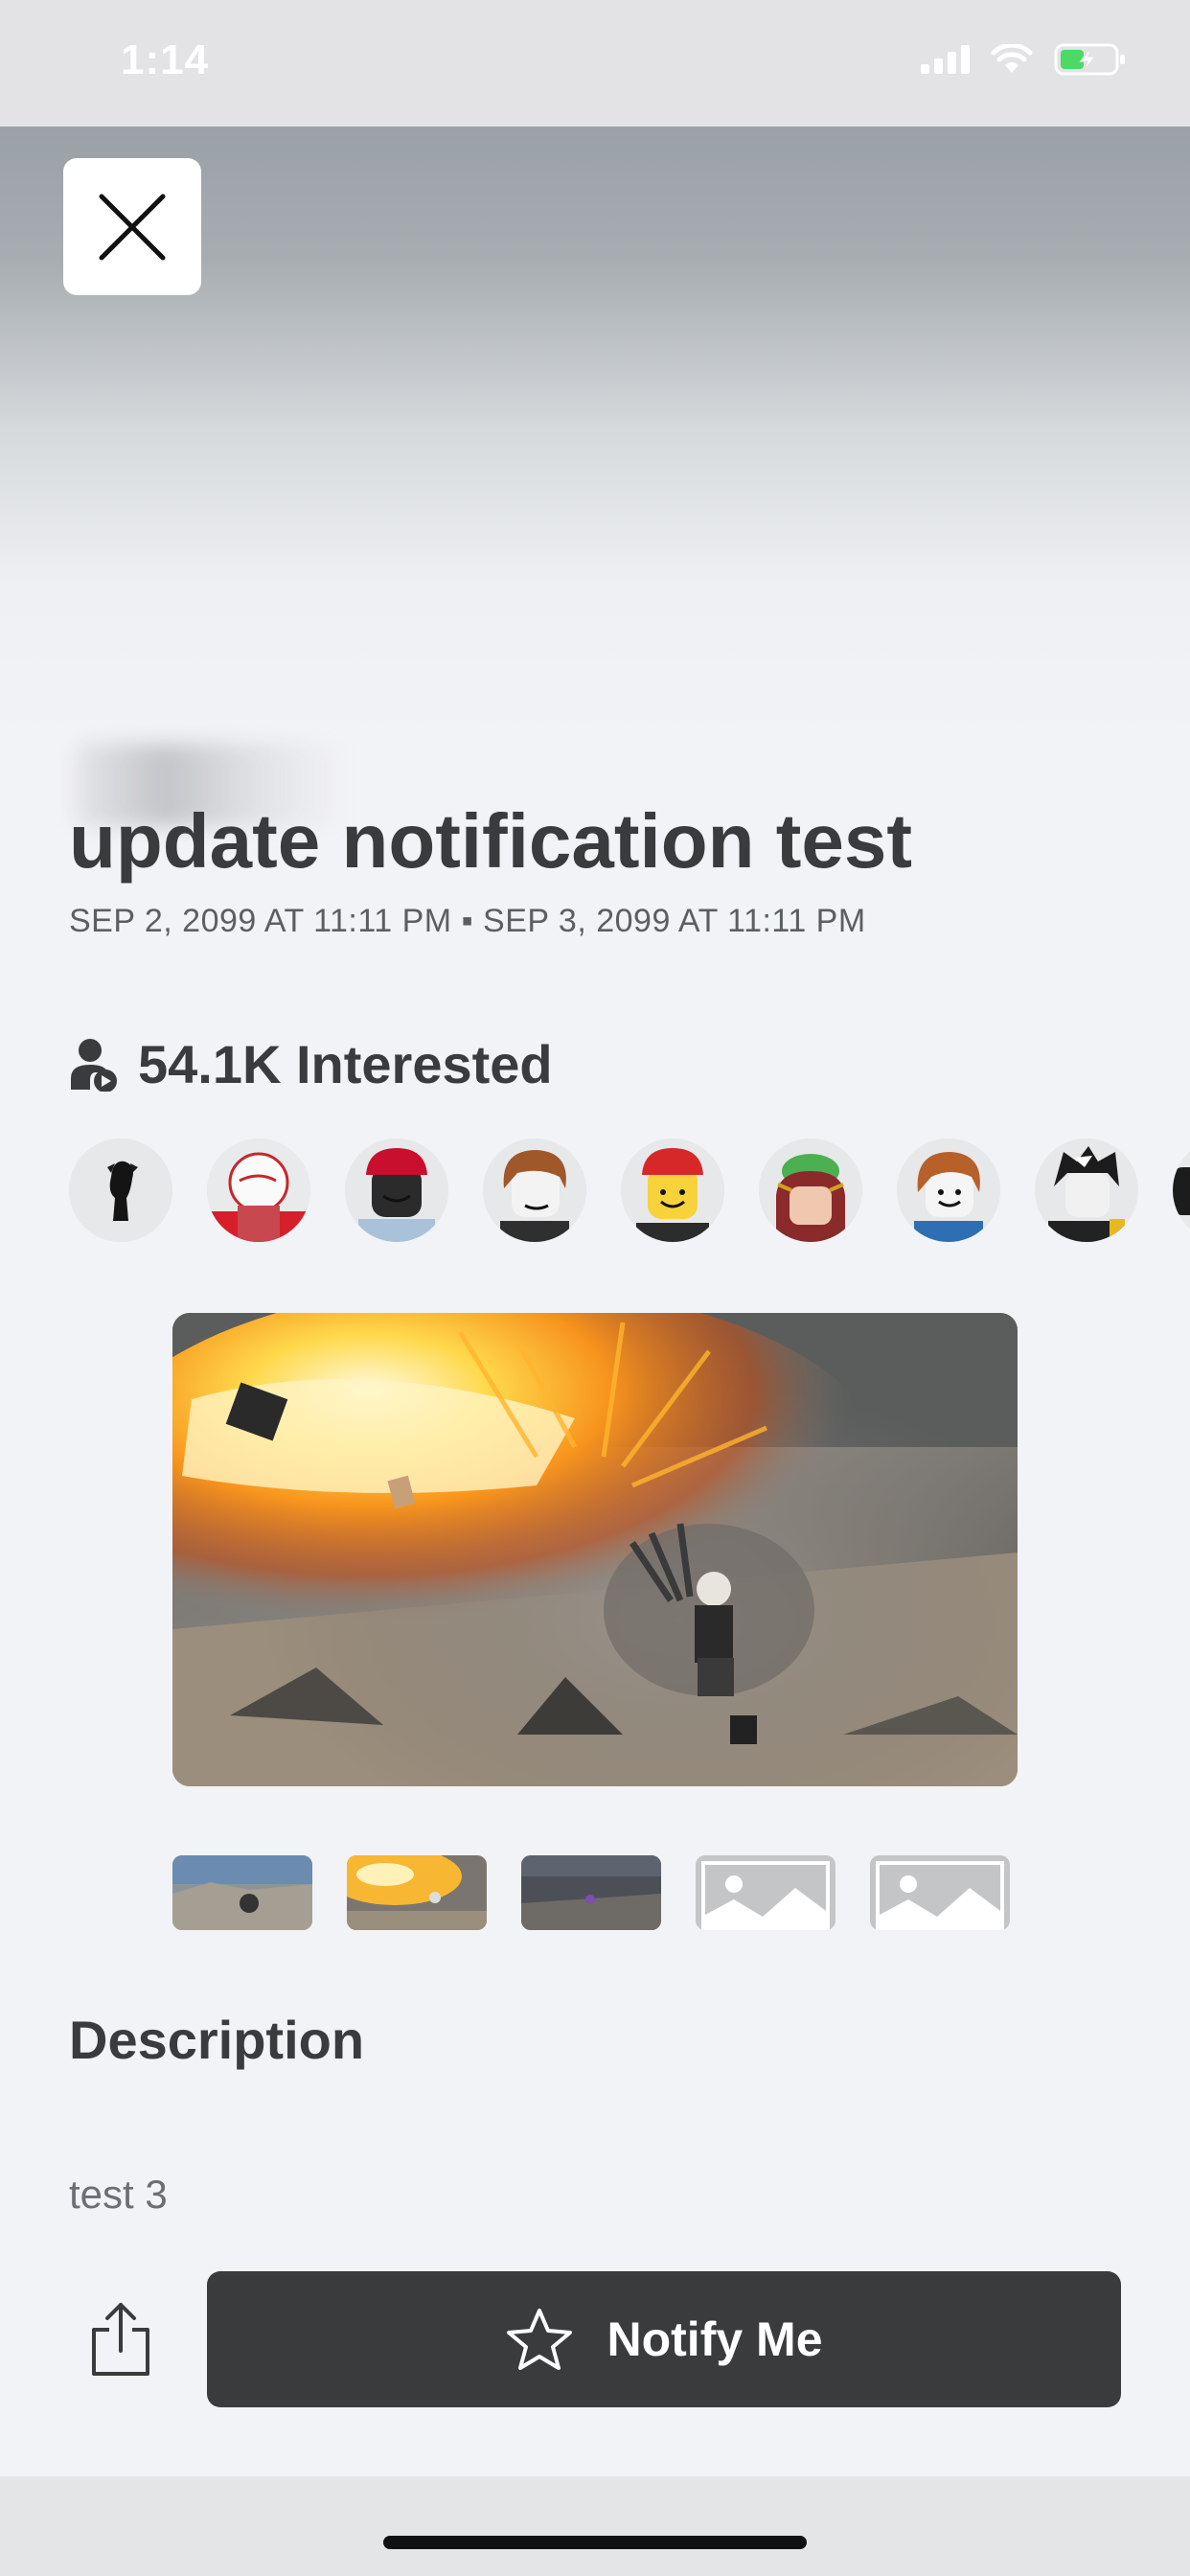  I want to click on close-icon, so click(132, 227).